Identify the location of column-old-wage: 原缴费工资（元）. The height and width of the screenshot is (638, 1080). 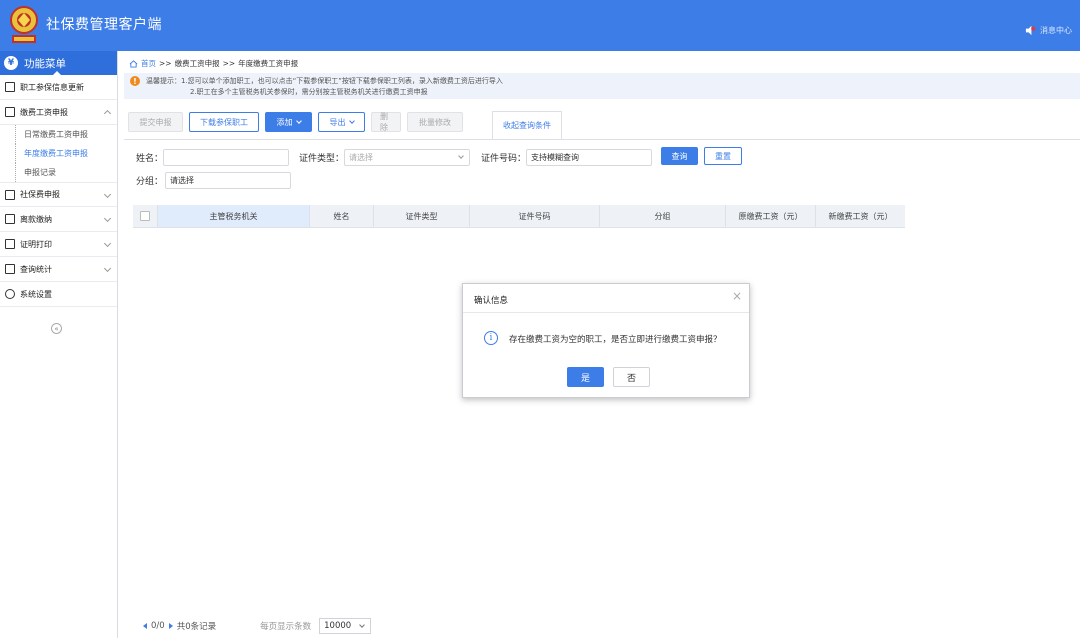
(771, 216).